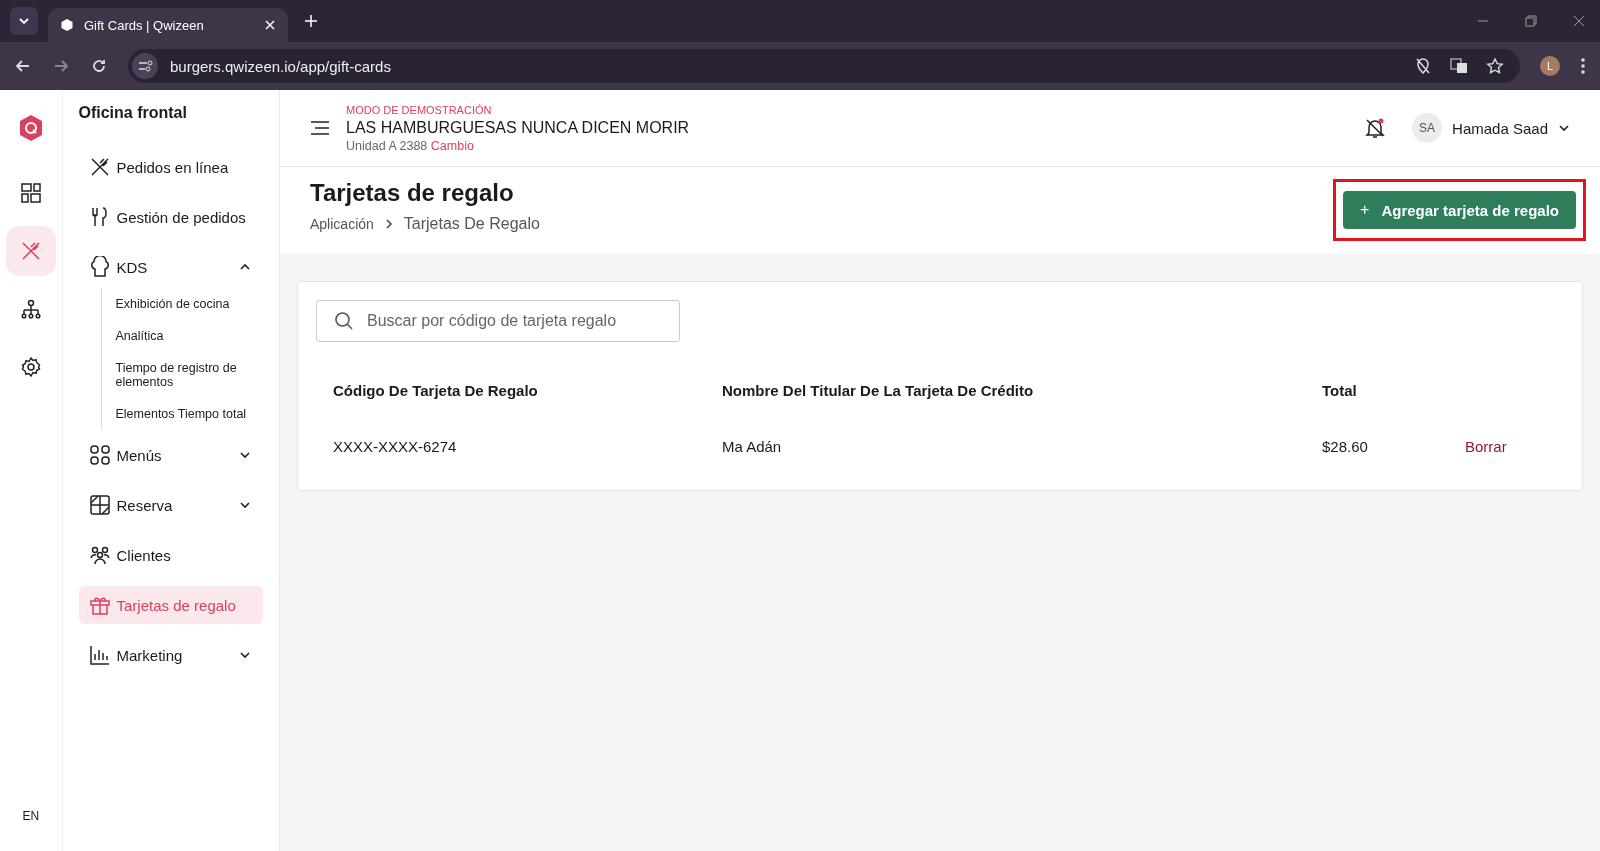 The width and height of the screenshot is (1600, 851). What do you see at coordinates (1427, 128) in the screenshot?
I see `user-avatar: SA` at bounding box center [1427, 128].